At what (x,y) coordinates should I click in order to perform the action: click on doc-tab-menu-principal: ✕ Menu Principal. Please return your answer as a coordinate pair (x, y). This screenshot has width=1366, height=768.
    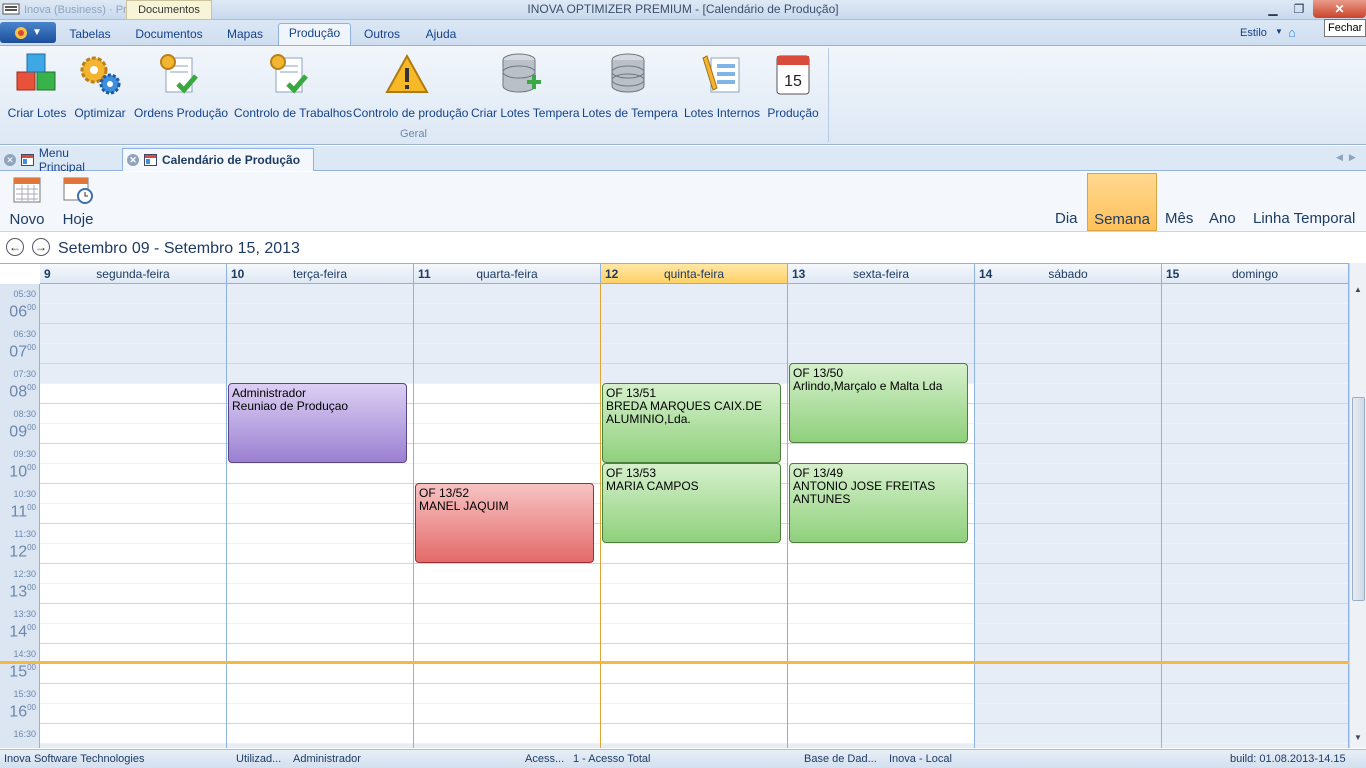
    Looking at the image, I should click on (59, 160).